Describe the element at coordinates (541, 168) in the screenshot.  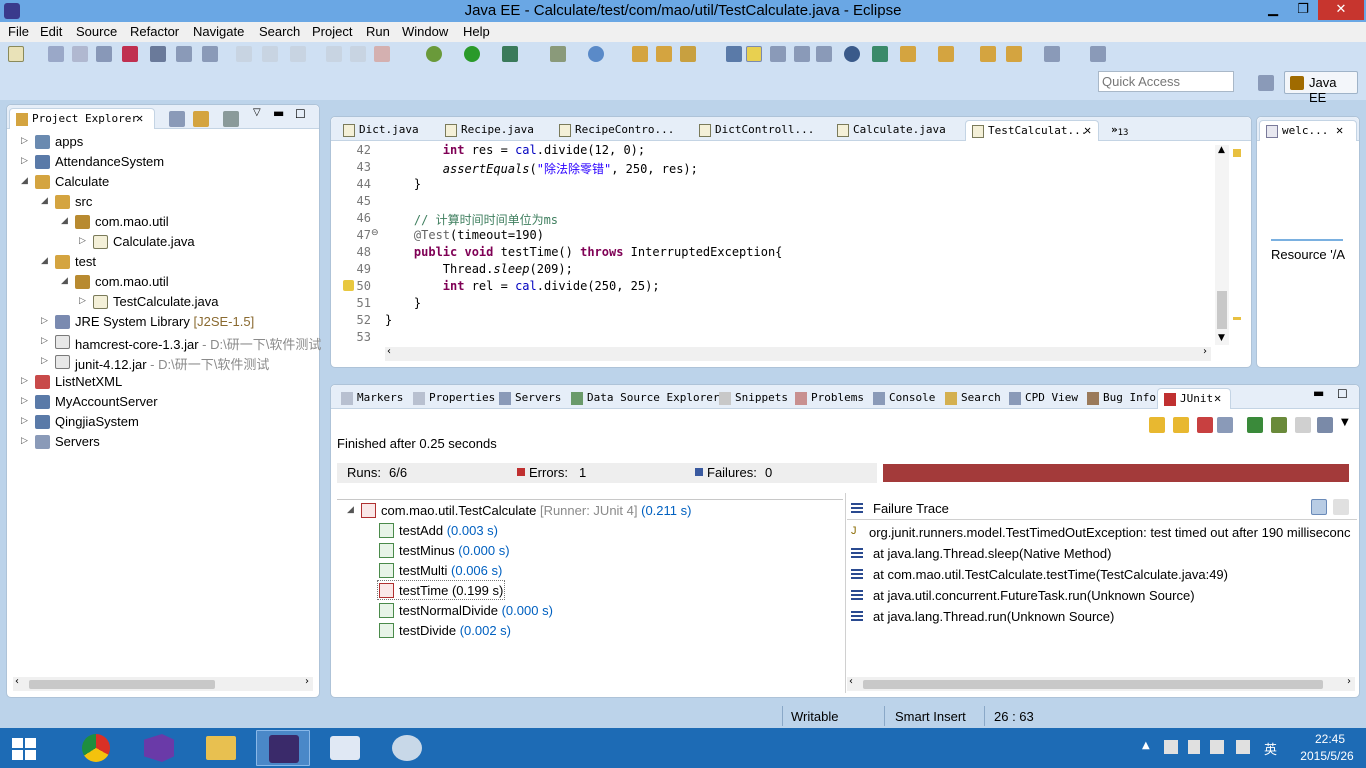
I see `code-line: assertEquals("除法除零错", 250, res);` at that location.